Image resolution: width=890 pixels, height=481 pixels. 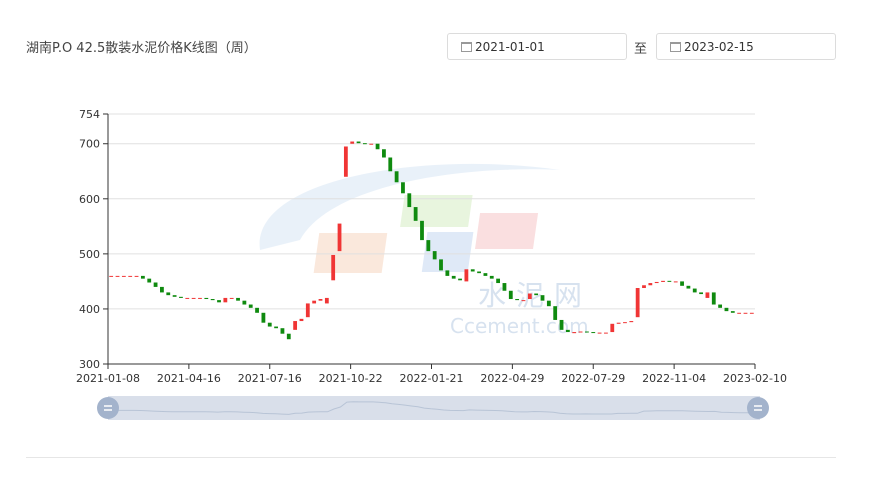 I want to click on y-tick-label: 400, so click(x=89, y=309).